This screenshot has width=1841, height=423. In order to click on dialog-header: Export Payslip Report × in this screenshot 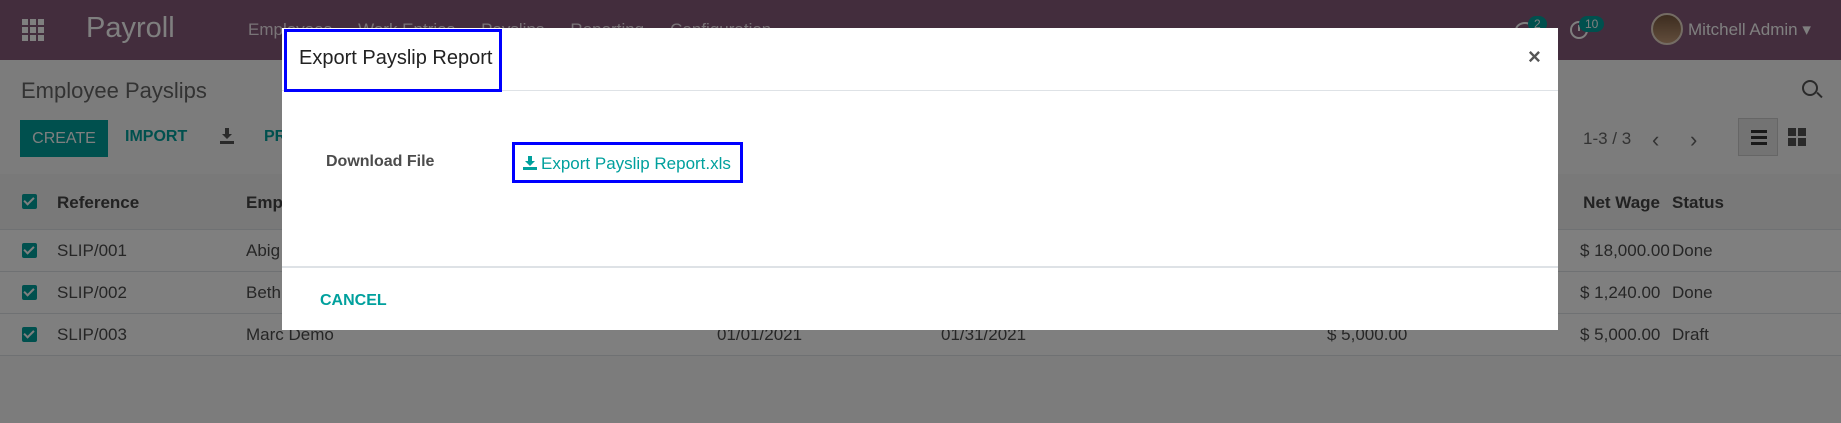, I will do `click(920, 60)`.